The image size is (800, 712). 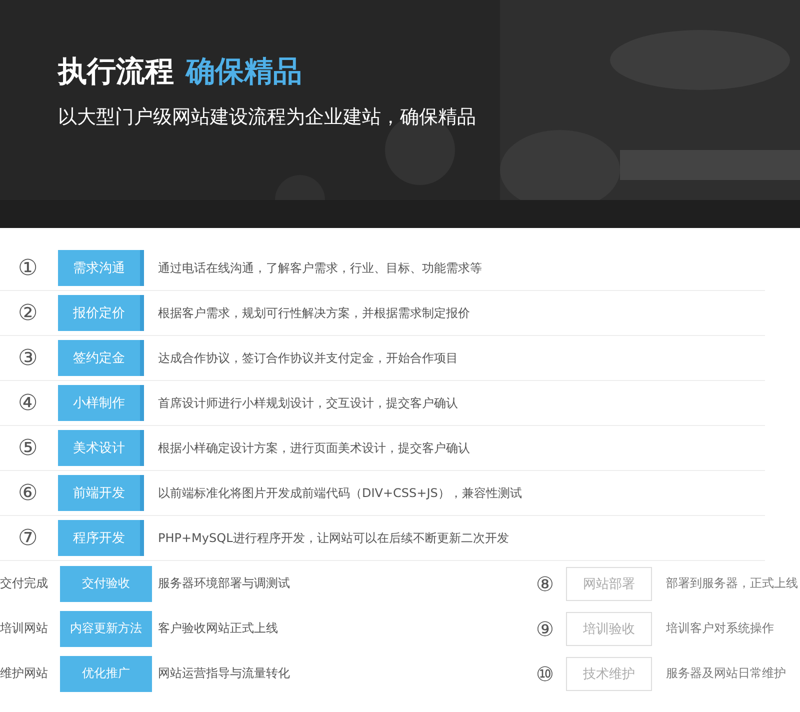 What do you see at coordinates (308, 403) in the screenshot?
I see `step-description: 首席设计师进行小样规划设计，交互设计，提交客户确认` at bounding box center [308, 403].